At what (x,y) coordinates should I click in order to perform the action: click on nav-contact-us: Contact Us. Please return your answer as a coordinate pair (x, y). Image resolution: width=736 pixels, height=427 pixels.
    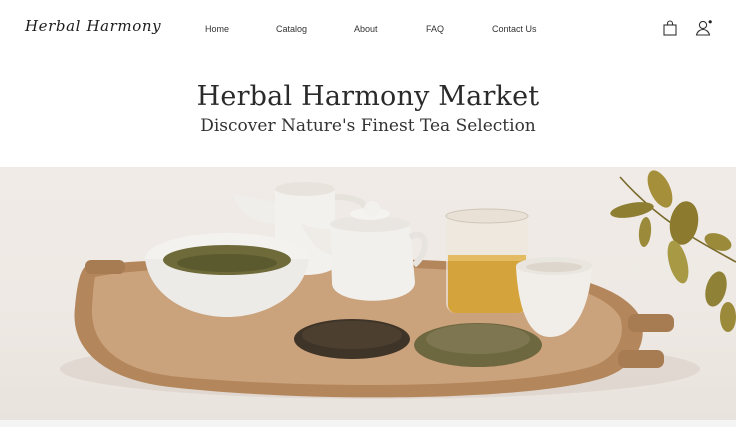
    Looking at the image, I should click on (514, 29).